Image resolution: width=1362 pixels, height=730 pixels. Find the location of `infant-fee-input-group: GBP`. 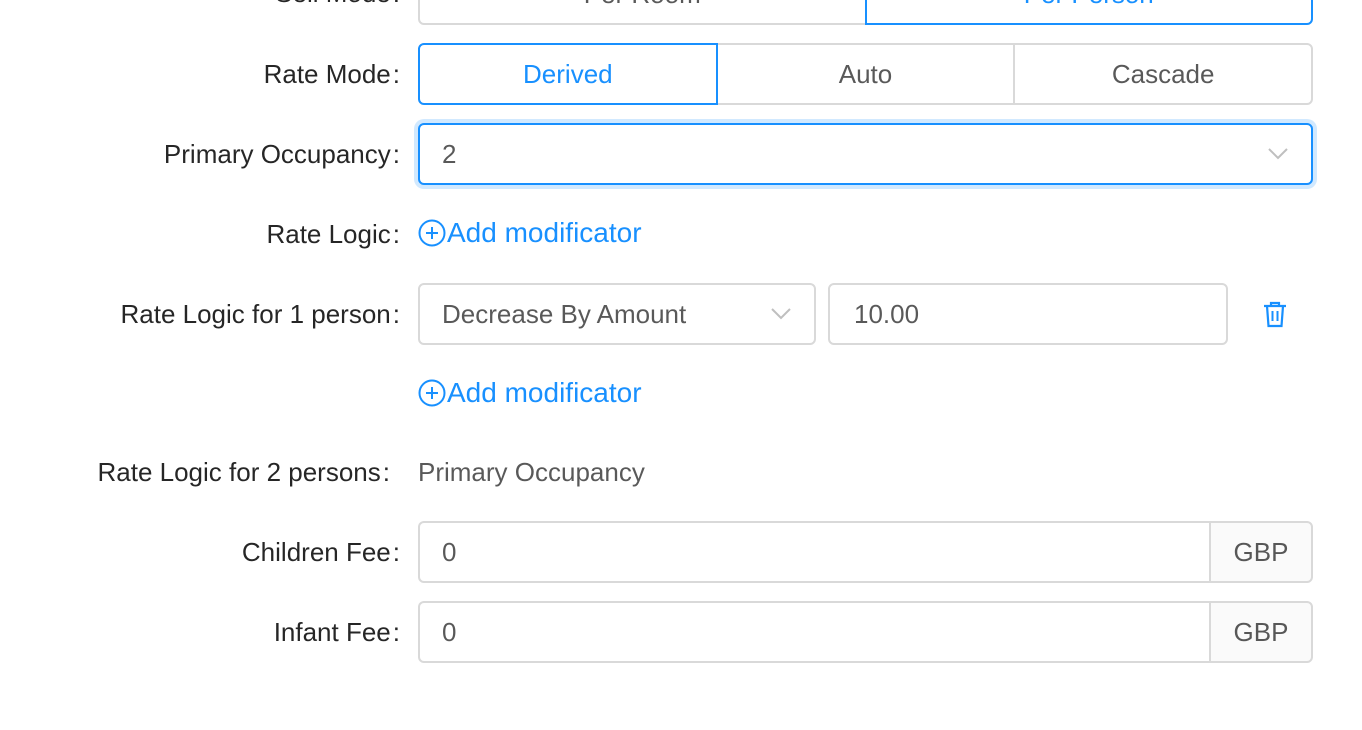

infant-fee-input-group: GBP is located at coordinates (865, 632).